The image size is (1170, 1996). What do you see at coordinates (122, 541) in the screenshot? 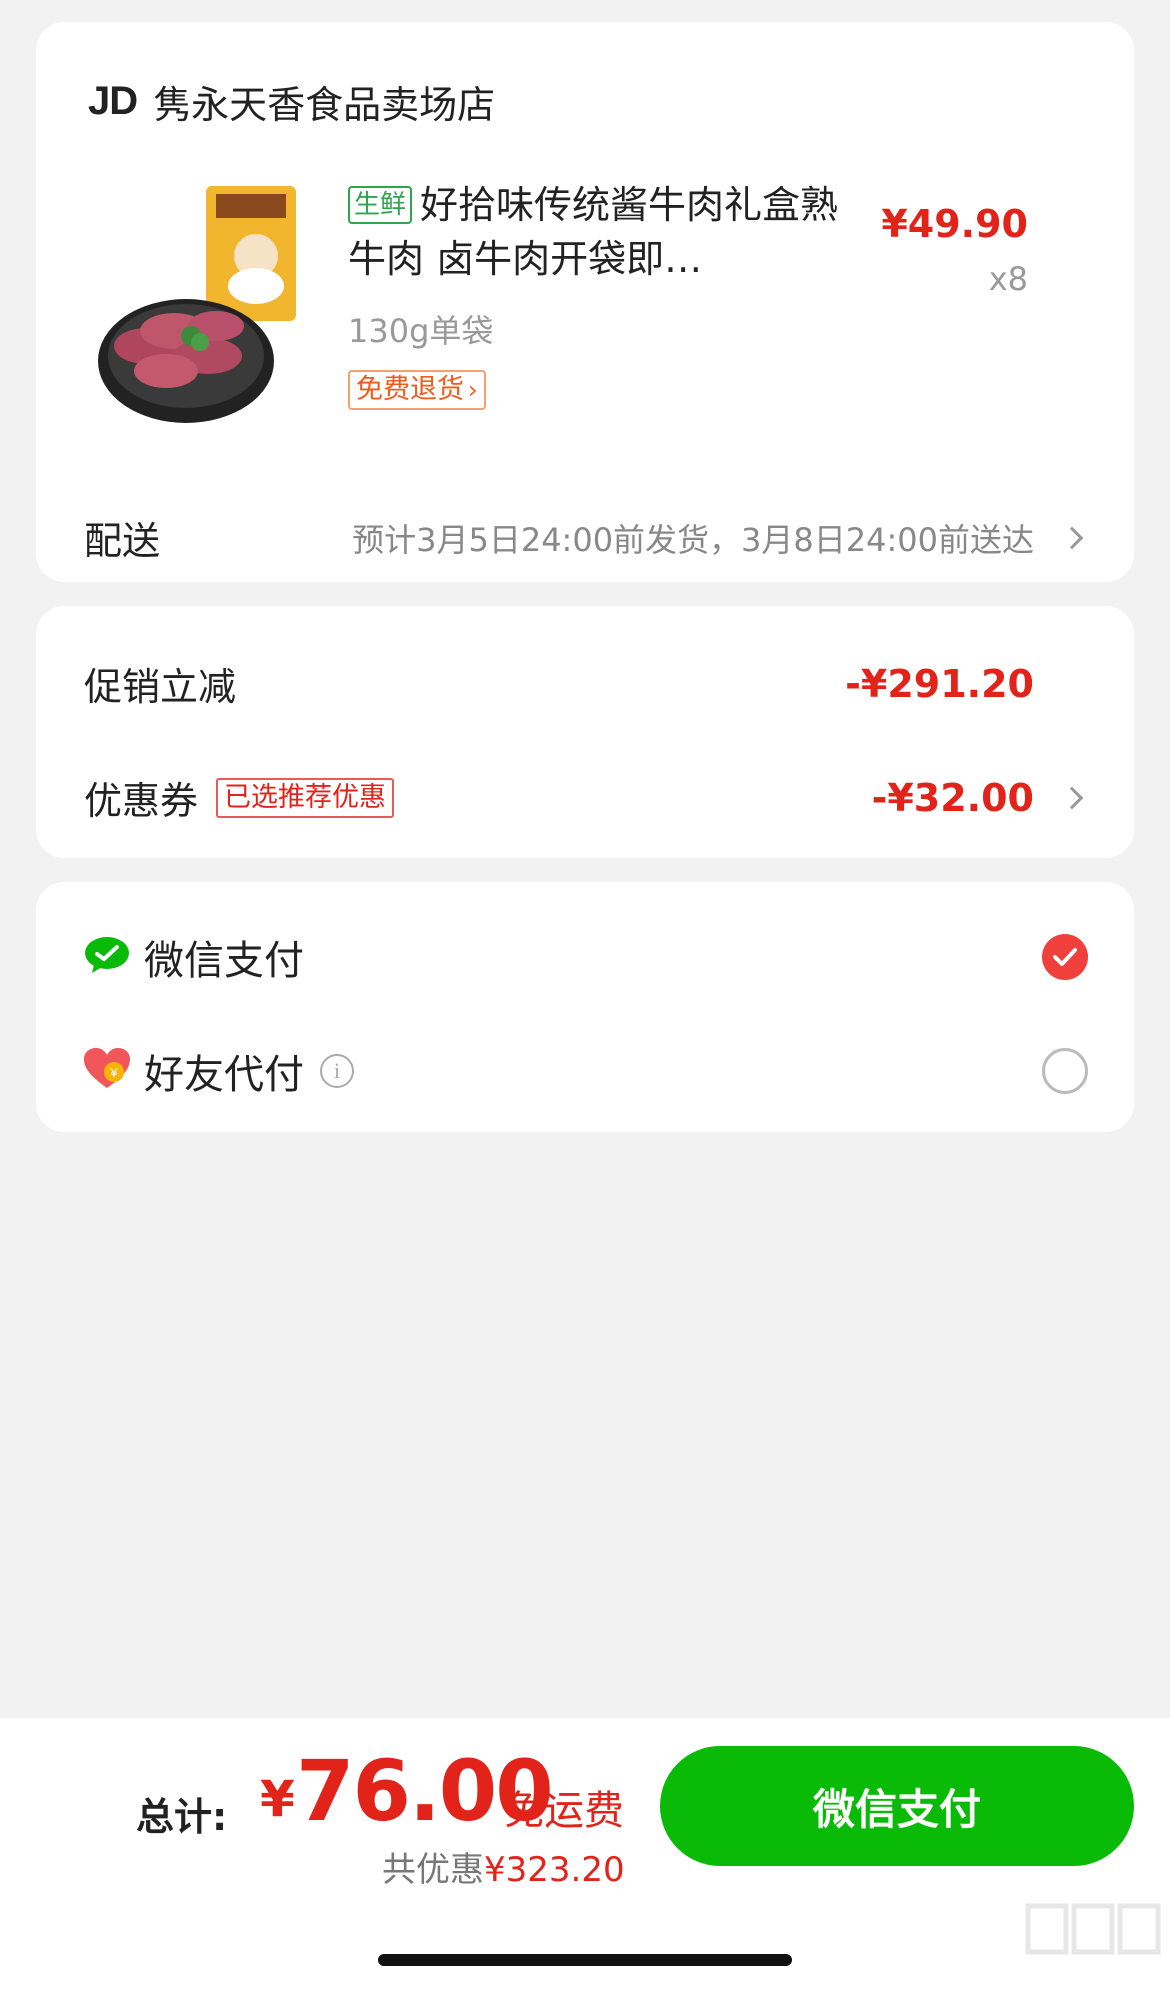
I see `delivery-label: 配送` at bounding box center [122, 541].